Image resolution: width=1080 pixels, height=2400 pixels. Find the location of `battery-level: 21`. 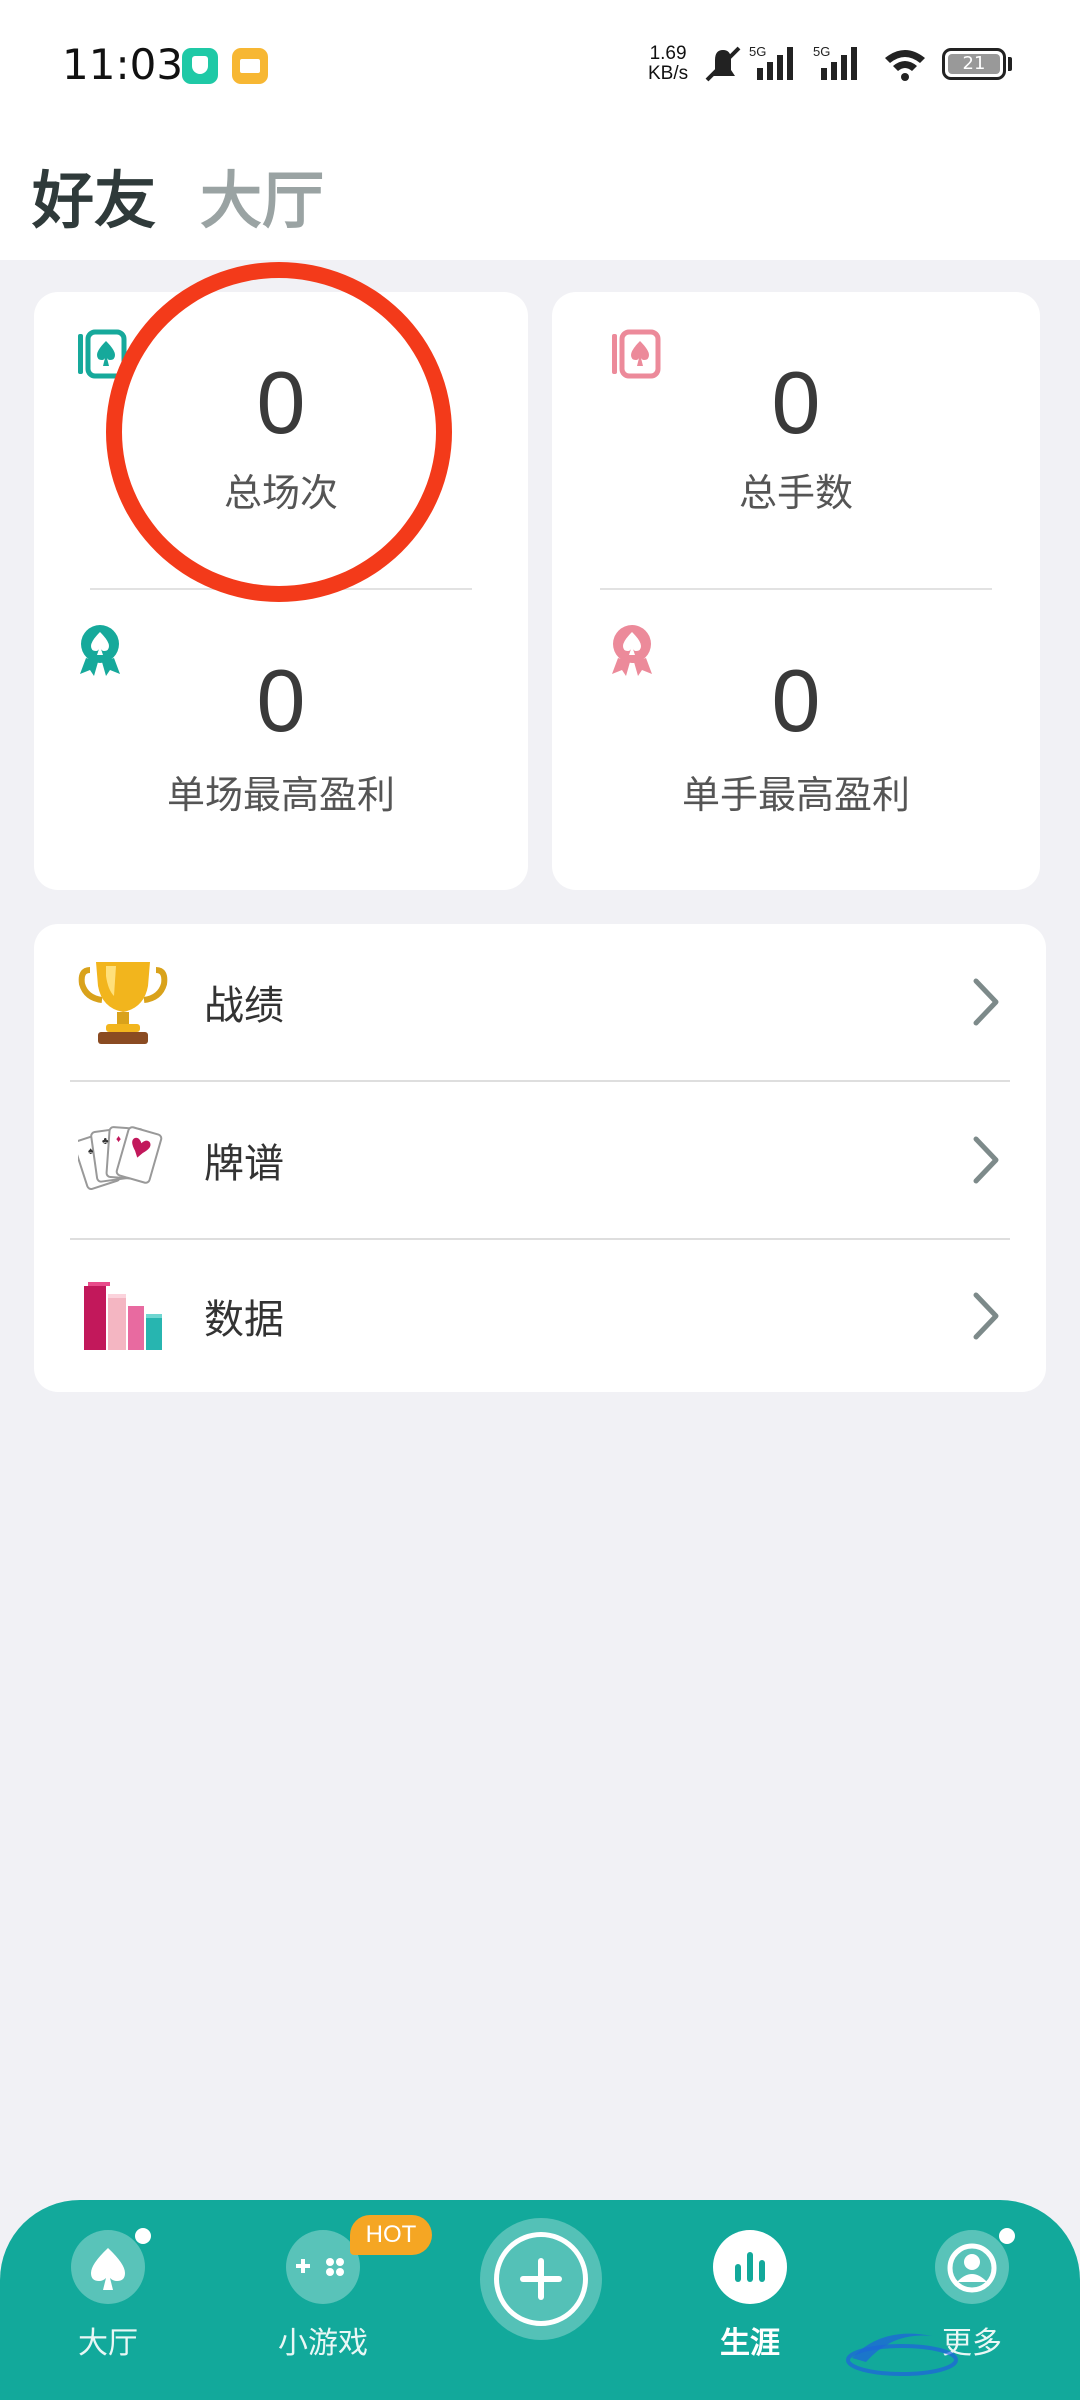

battery-level: 21 is located at coordinates (974, 64).